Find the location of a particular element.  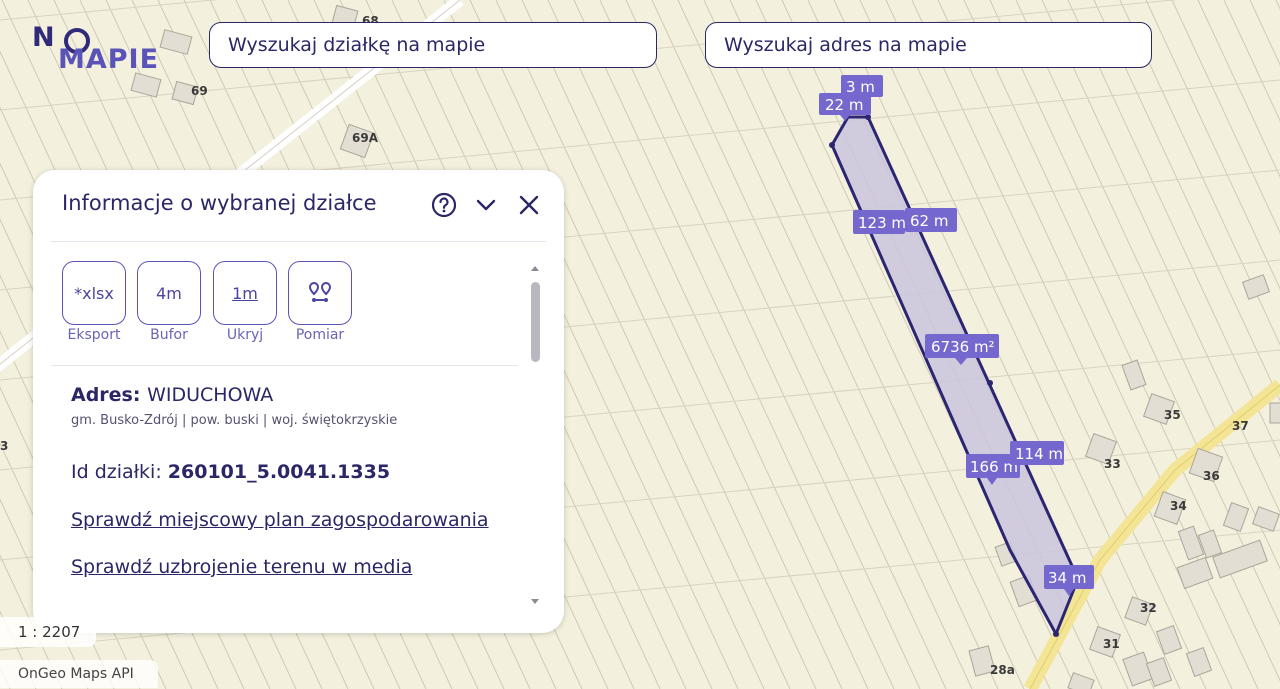

chevron-down-icon is located at coordinates (486, 205).